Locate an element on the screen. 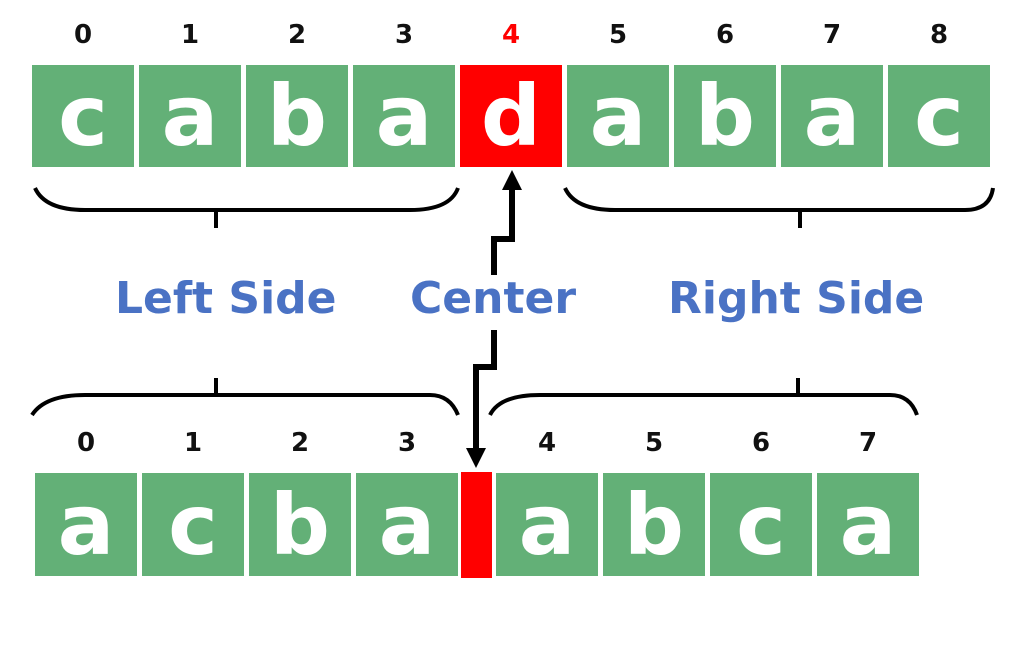  arrow-up-head is located at coordinates (512, 180).